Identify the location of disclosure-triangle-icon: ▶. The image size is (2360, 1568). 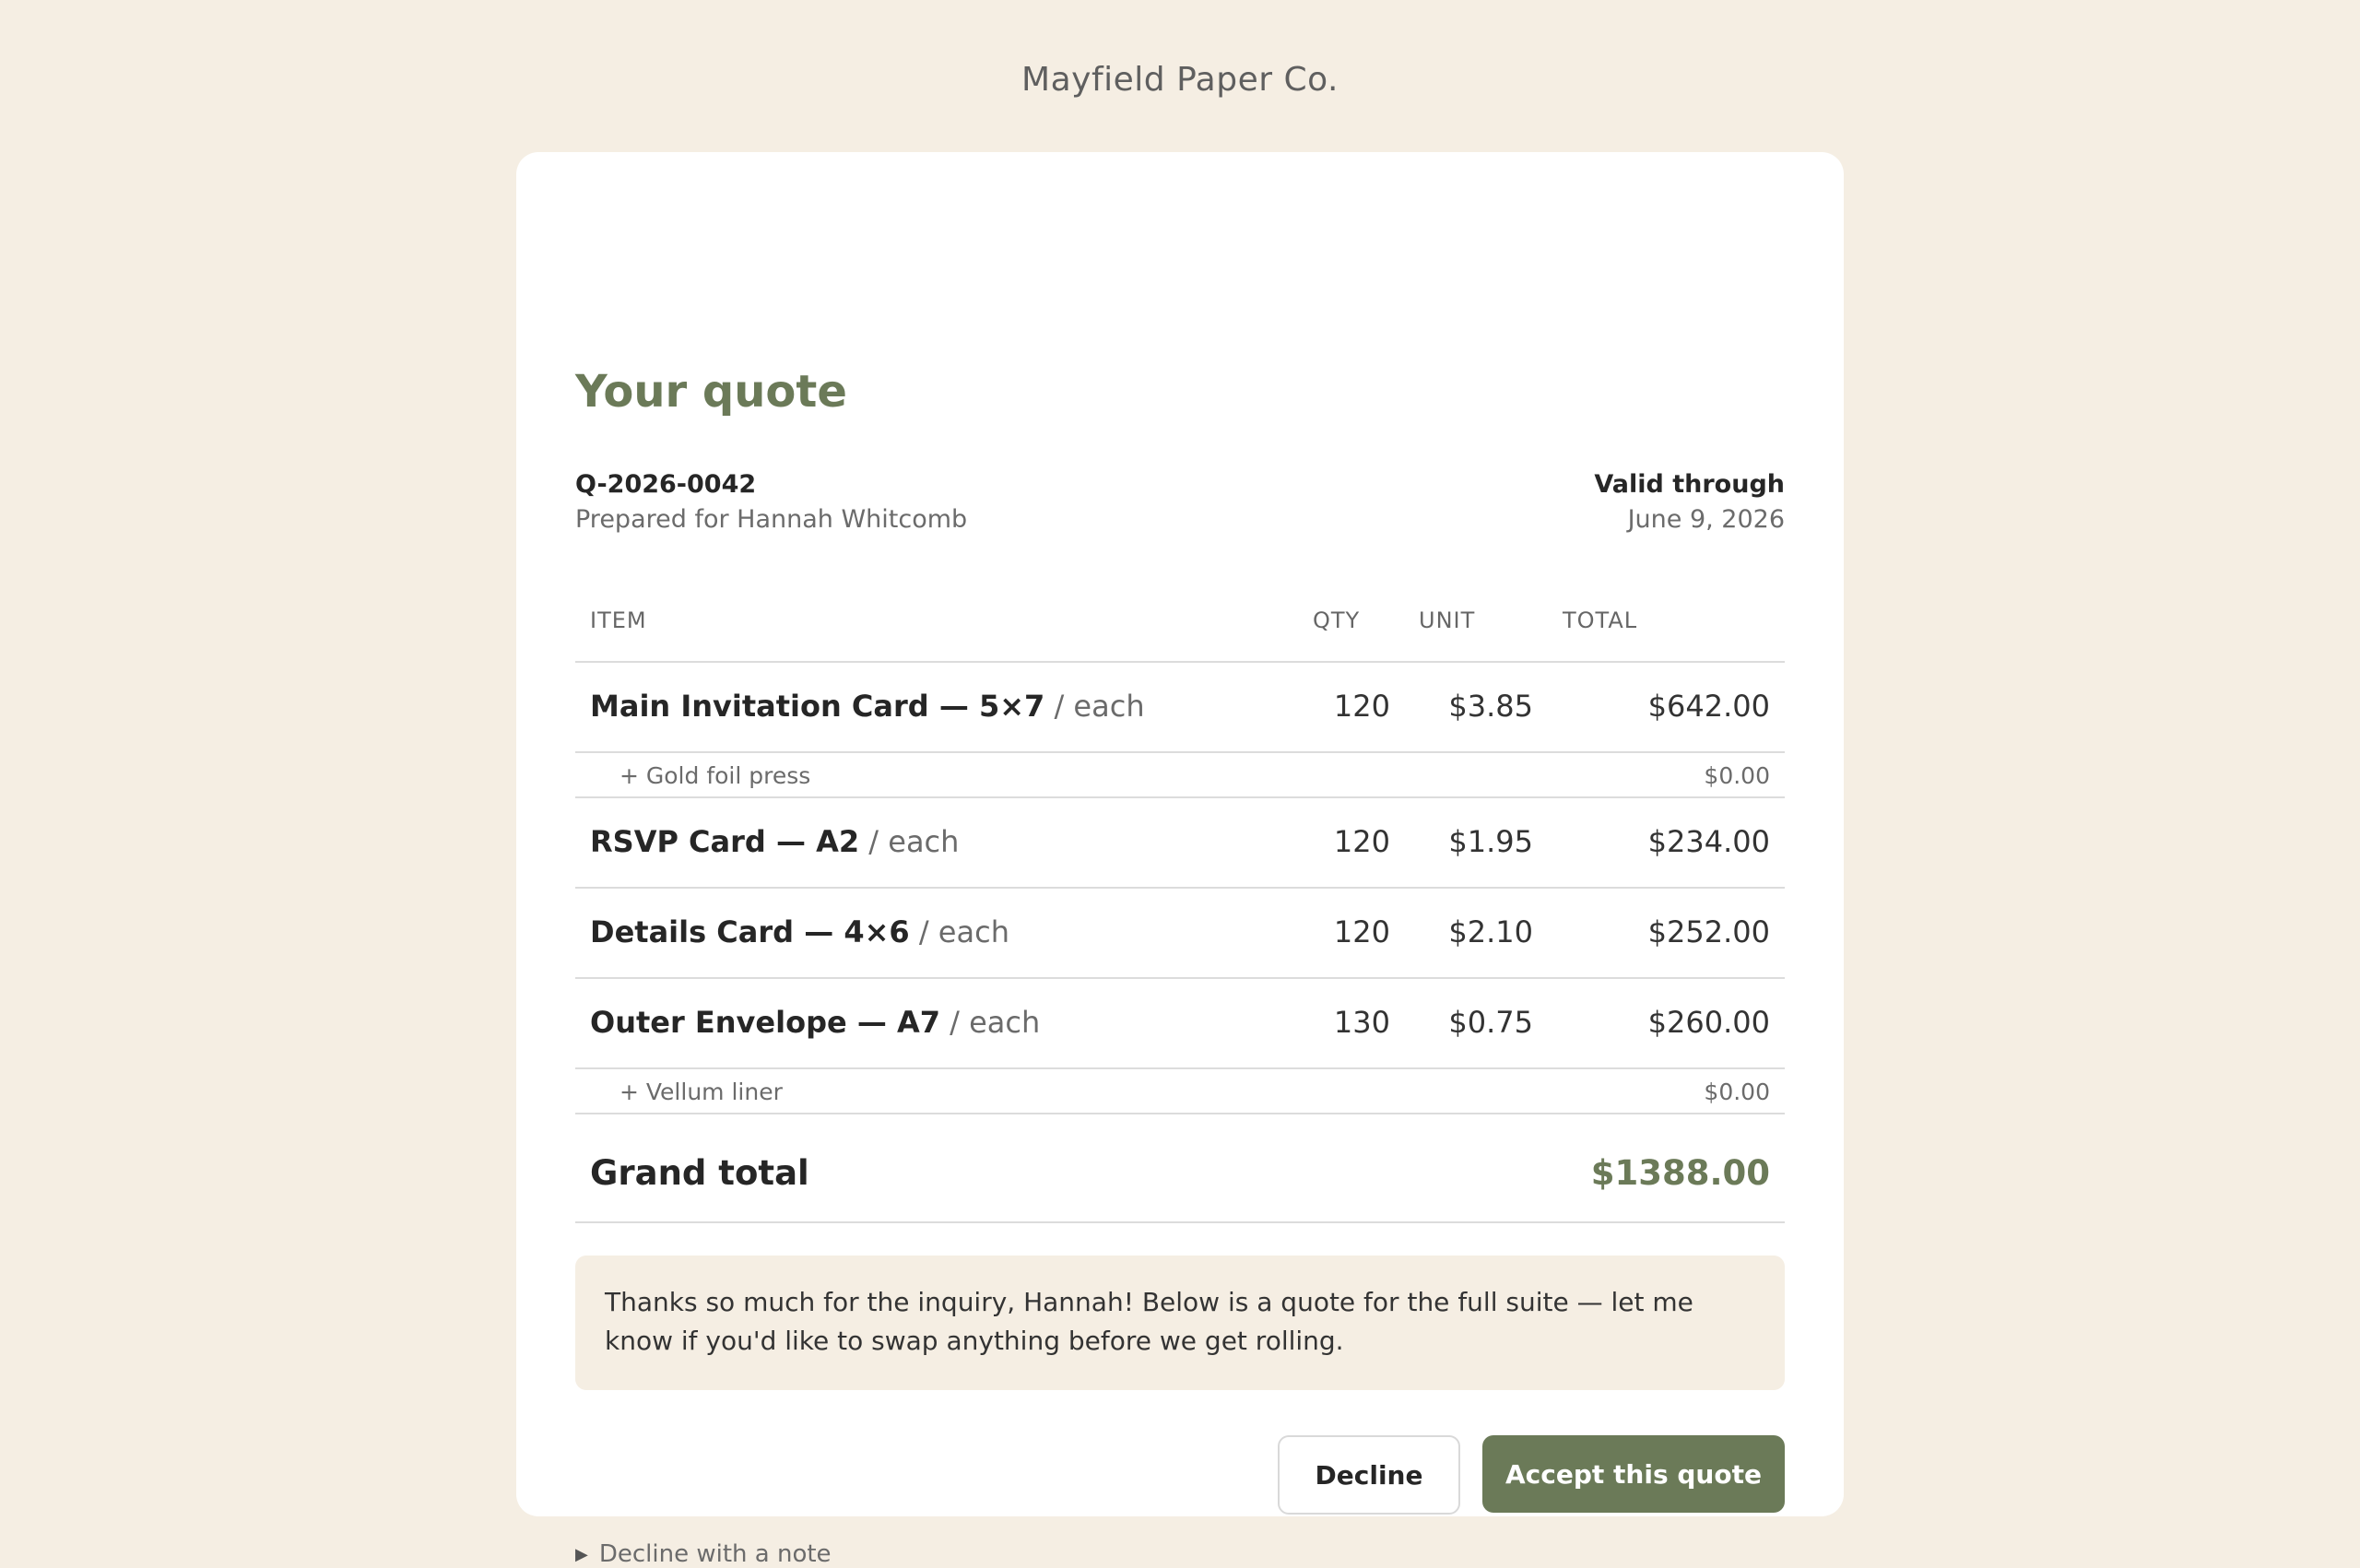
(581, 1554).